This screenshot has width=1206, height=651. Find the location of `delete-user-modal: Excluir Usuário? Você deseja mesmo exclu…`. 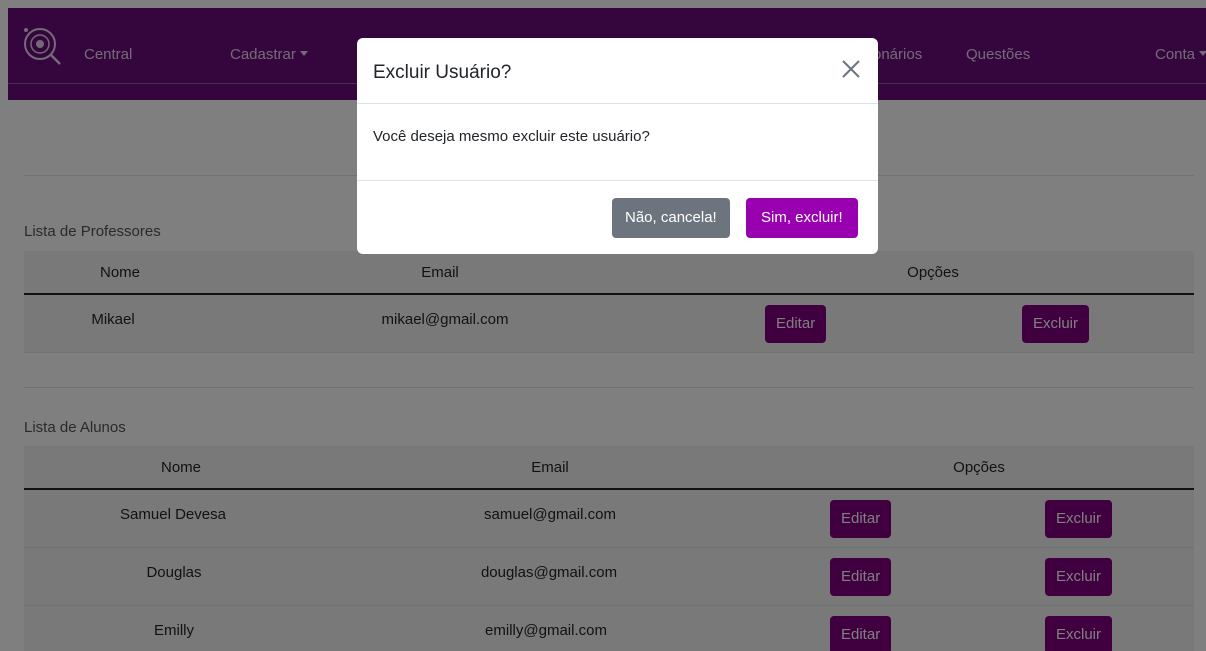

delete-user-modal: Excluir Usuário? Você deseja mesmo exclu… is located at coordinates (617, 146).